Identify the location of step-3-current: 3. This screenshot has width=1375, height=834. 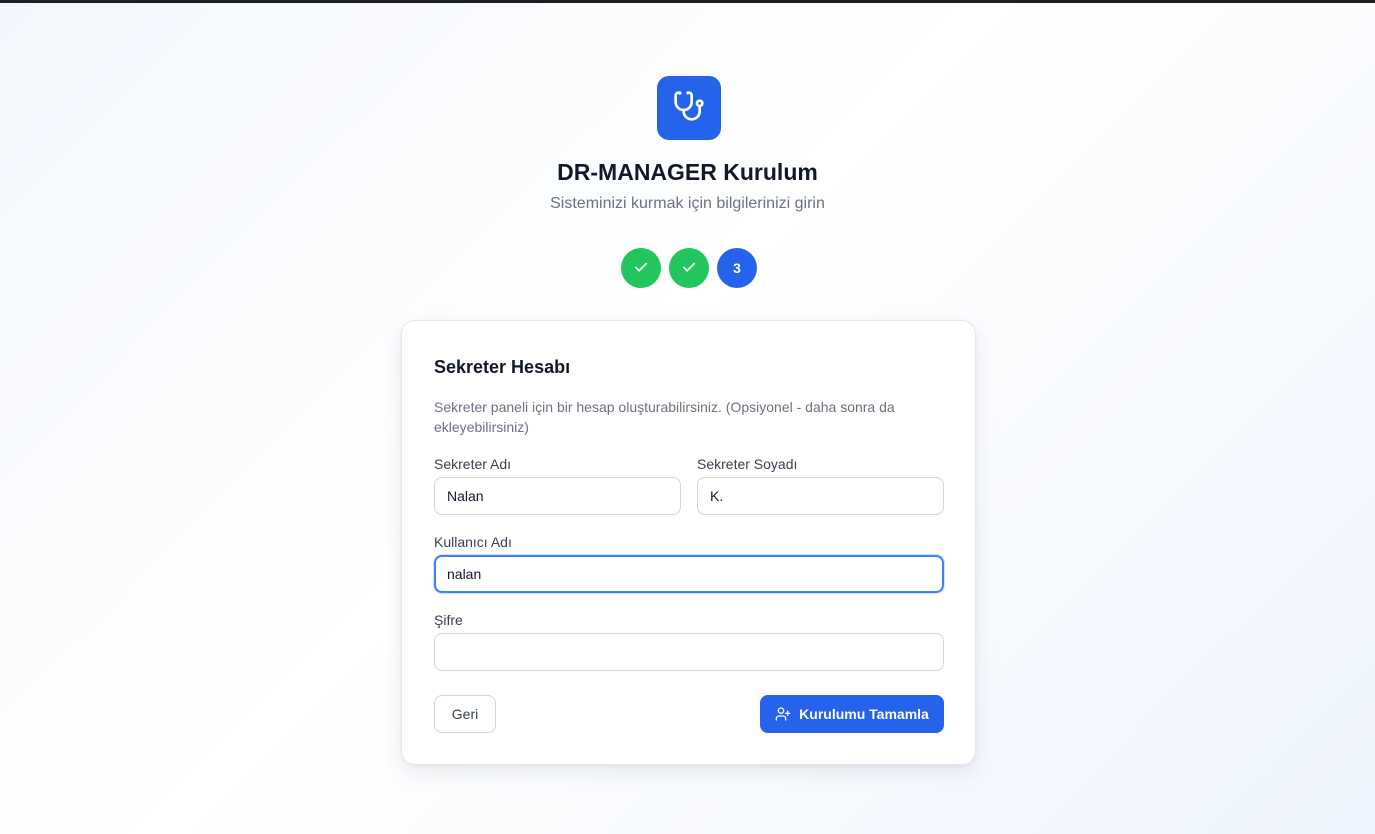
(737, 268).